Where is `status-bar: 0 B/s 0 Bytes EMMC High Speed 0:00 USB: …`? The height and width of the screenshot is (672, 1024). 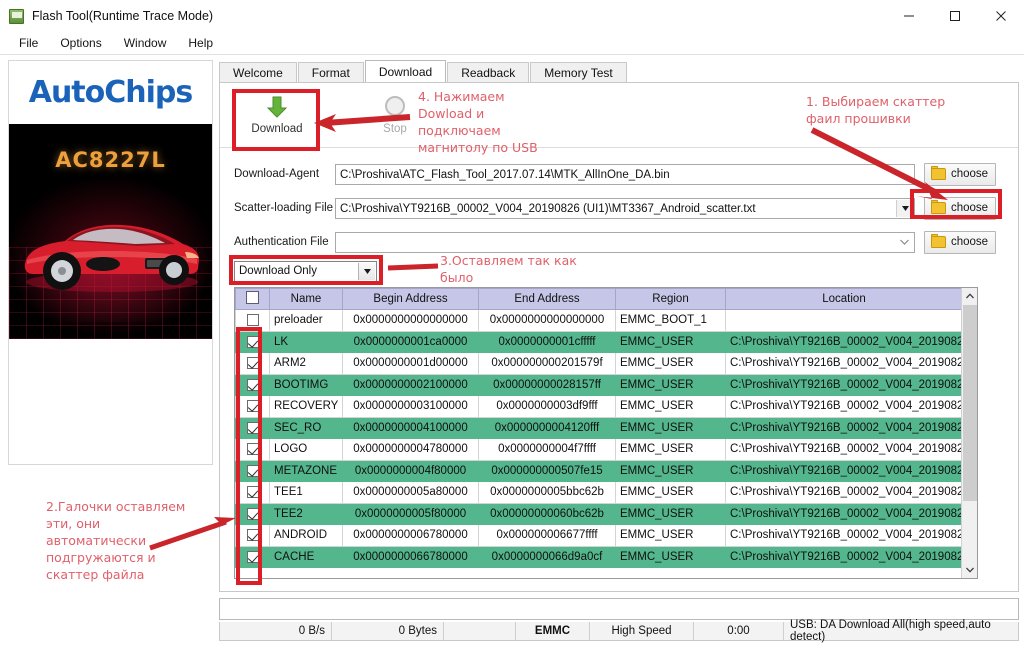 status-bar: 0 B/s 0 Bytes EMMC High Speed 0:00 USB: … is located at coordinates (619, 631).